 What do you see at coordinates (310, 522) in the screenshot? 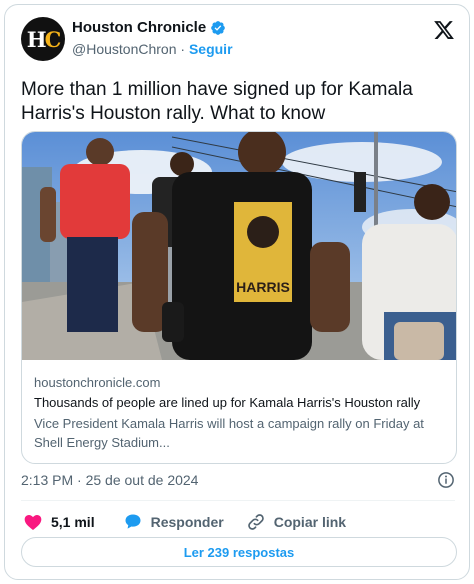
I see `copy-link-label: Copiar link` at bounding box center [310, 522].